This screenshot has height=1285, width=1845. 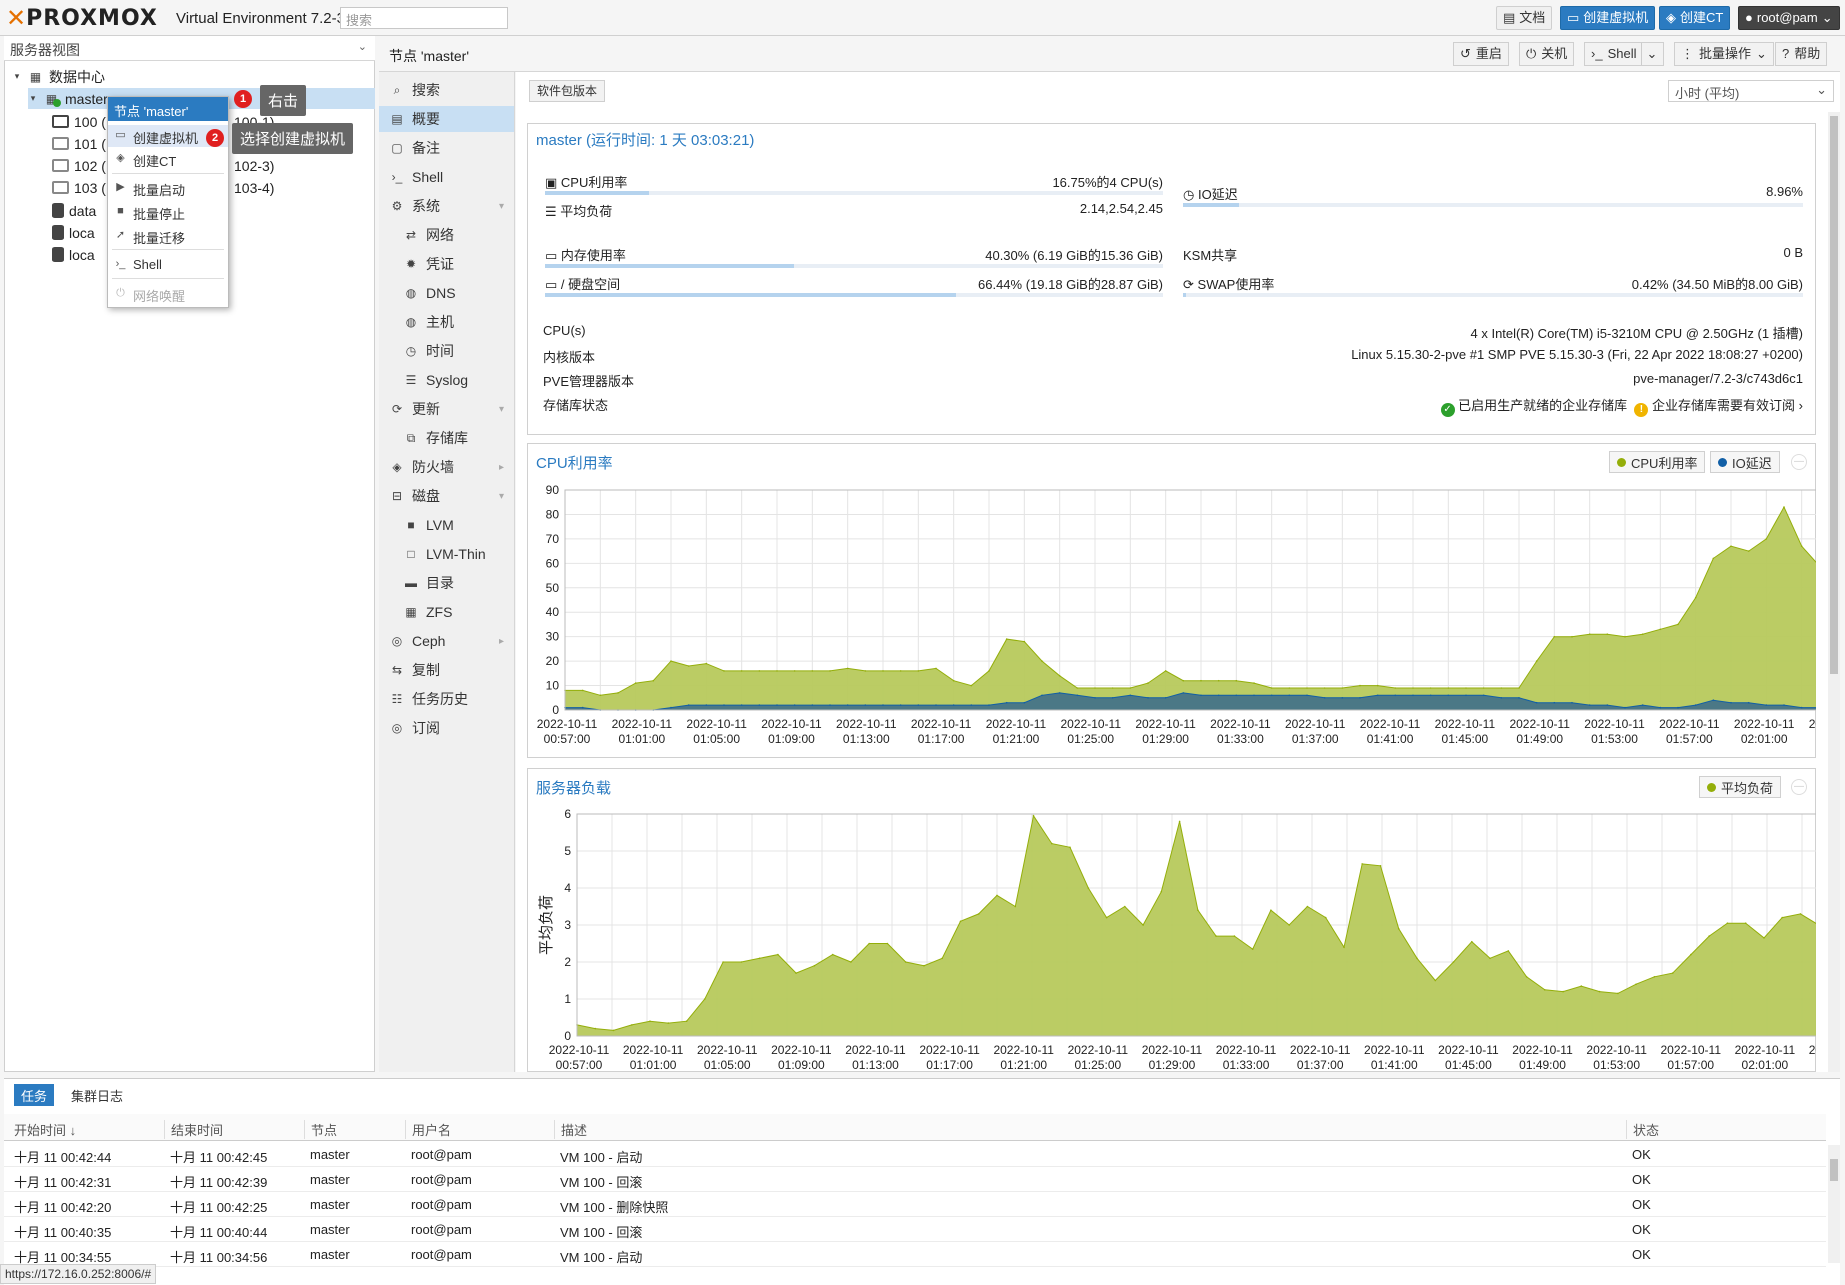 What do you see at coordinates (1724, 54) in the screenshot?
I see `bulk-actions-button: ⋮ 批量操作 ⌄` at bounding box center [1724, 54].